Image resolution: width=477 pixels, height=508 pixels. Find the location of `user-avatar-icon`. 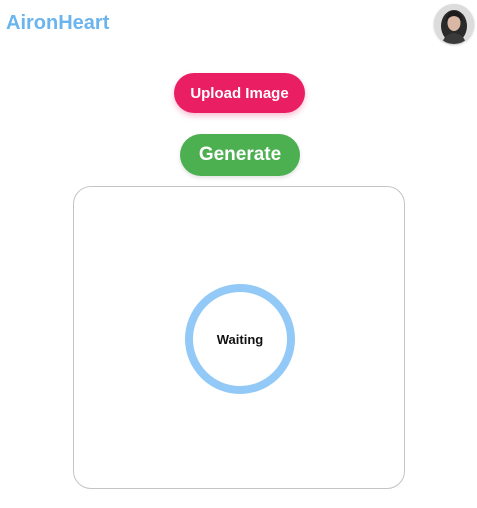

user-avatar-icon is located at coordinates (454, 24).